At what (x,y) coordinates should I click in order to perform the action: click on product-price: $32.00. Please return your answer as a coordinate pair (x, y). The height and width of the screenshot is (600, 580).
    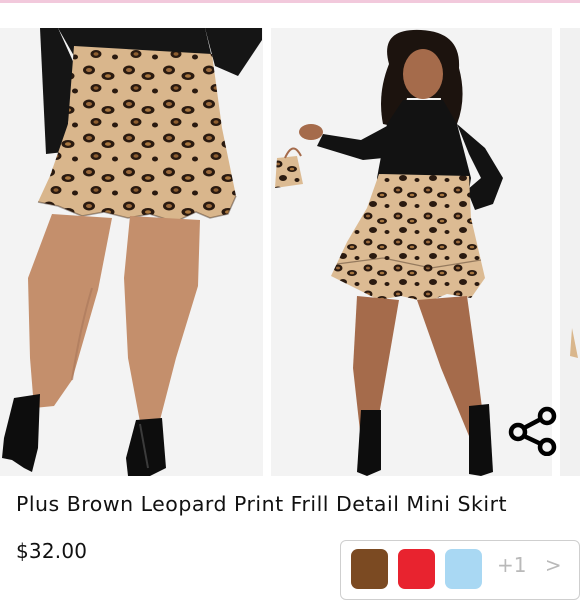
    Looking at the image, I should click on (52, 551).